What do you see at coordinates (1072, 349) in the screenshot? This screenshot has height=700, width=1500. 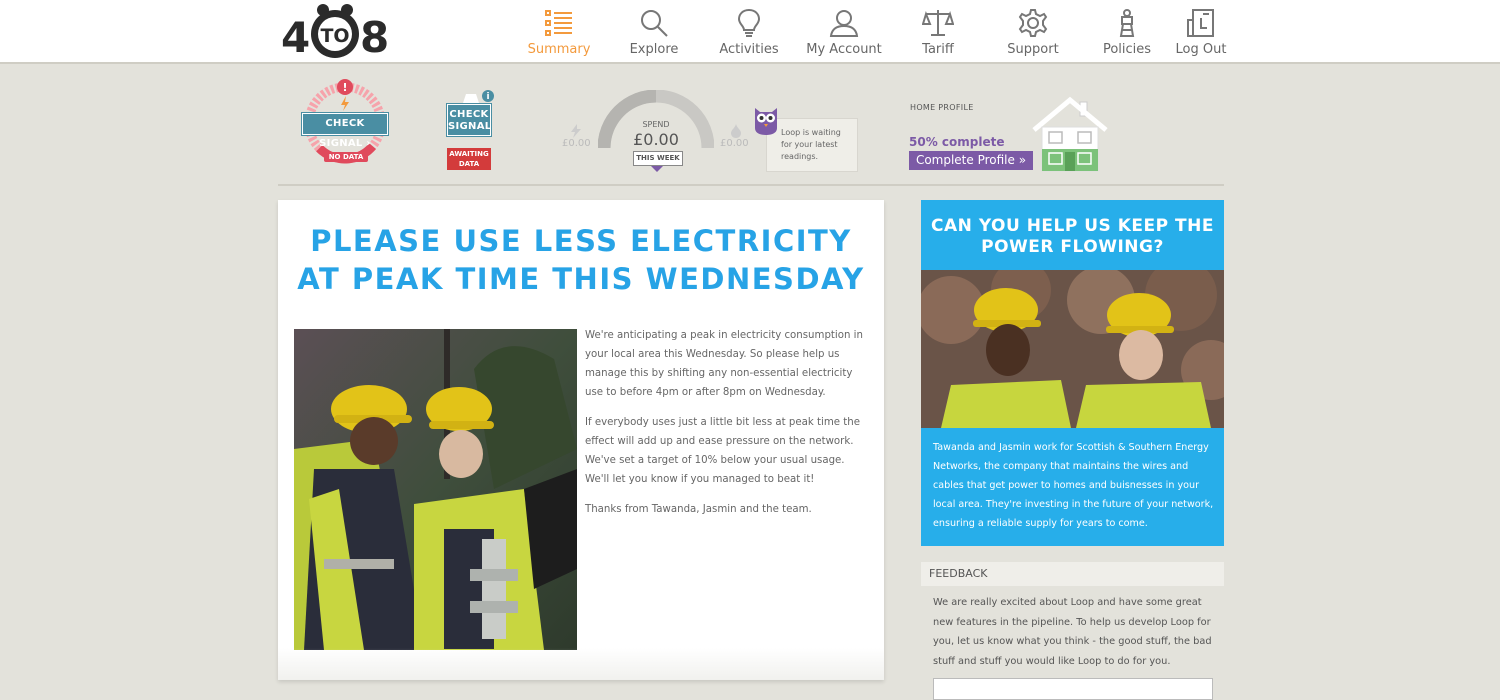 I see `engineers-portrait-photo` at bounding box center [1072, 349].